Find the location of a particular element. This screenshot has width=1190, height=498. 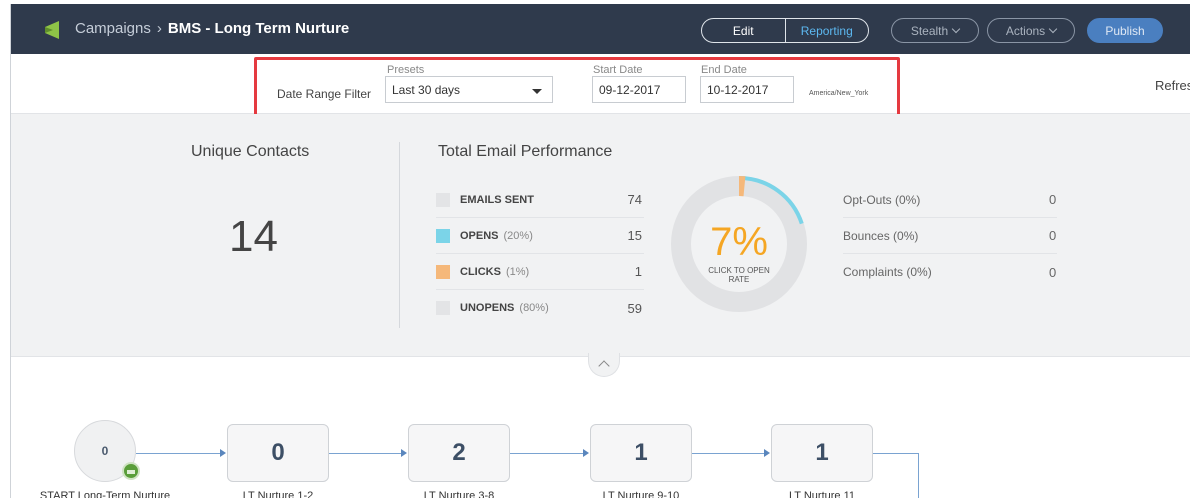

start-badge-icon is located at coordinates (131, 471).